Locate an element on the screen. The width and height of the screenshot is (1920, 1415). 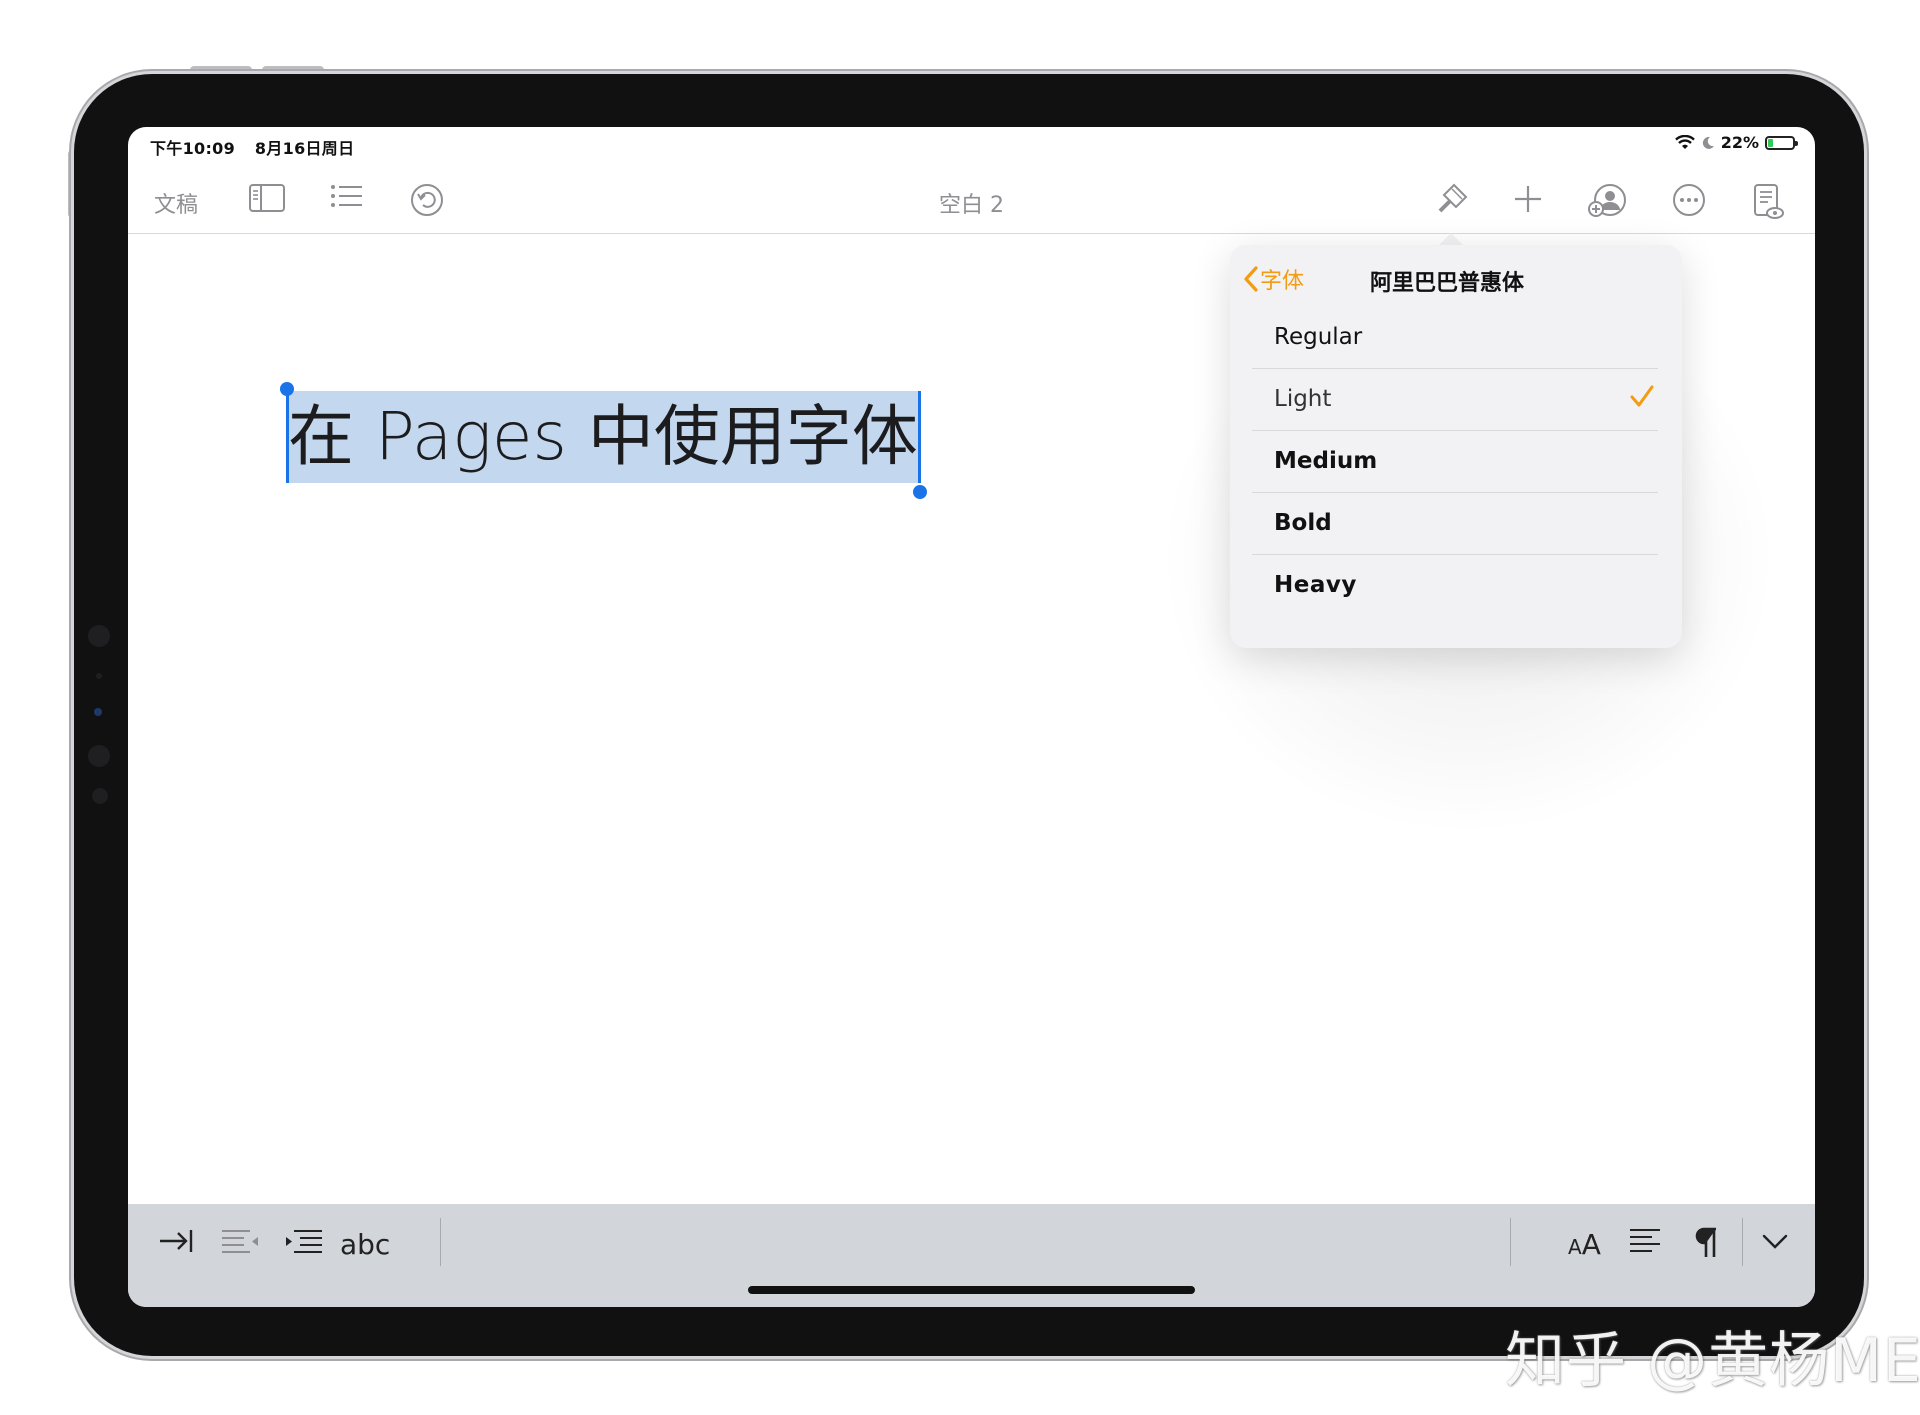
spellcheck-label: abc is located at coordinates (365, 1244).